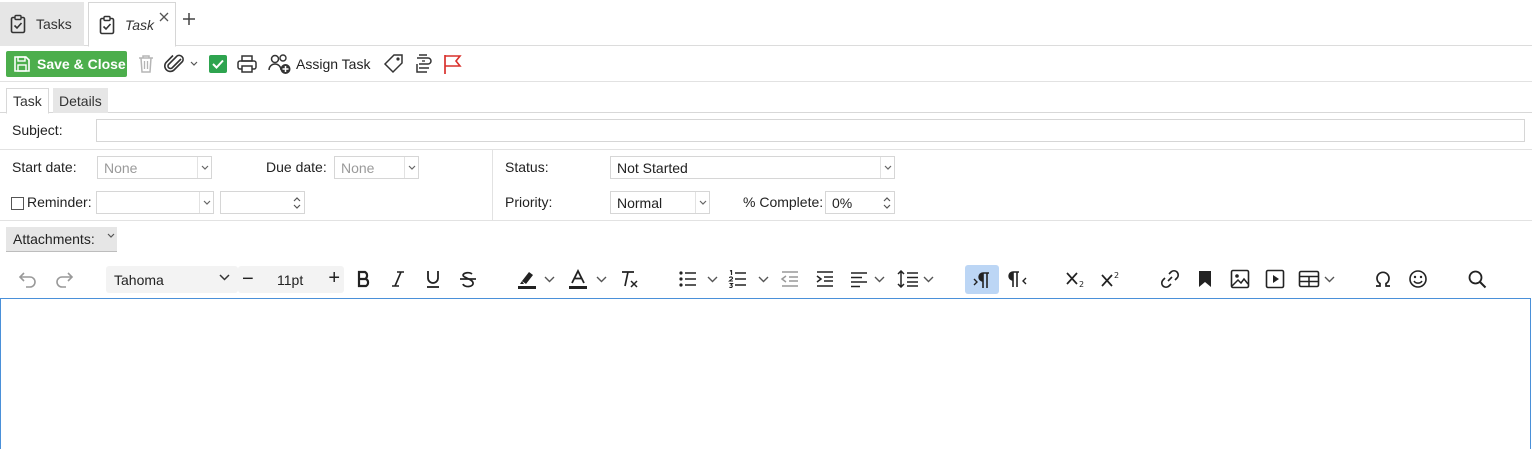 The width and height of the screenshot is (1539, 449). Describe the element at coordinates (1275, 279) in the screenshot. I see `media-video-icon` at that location.